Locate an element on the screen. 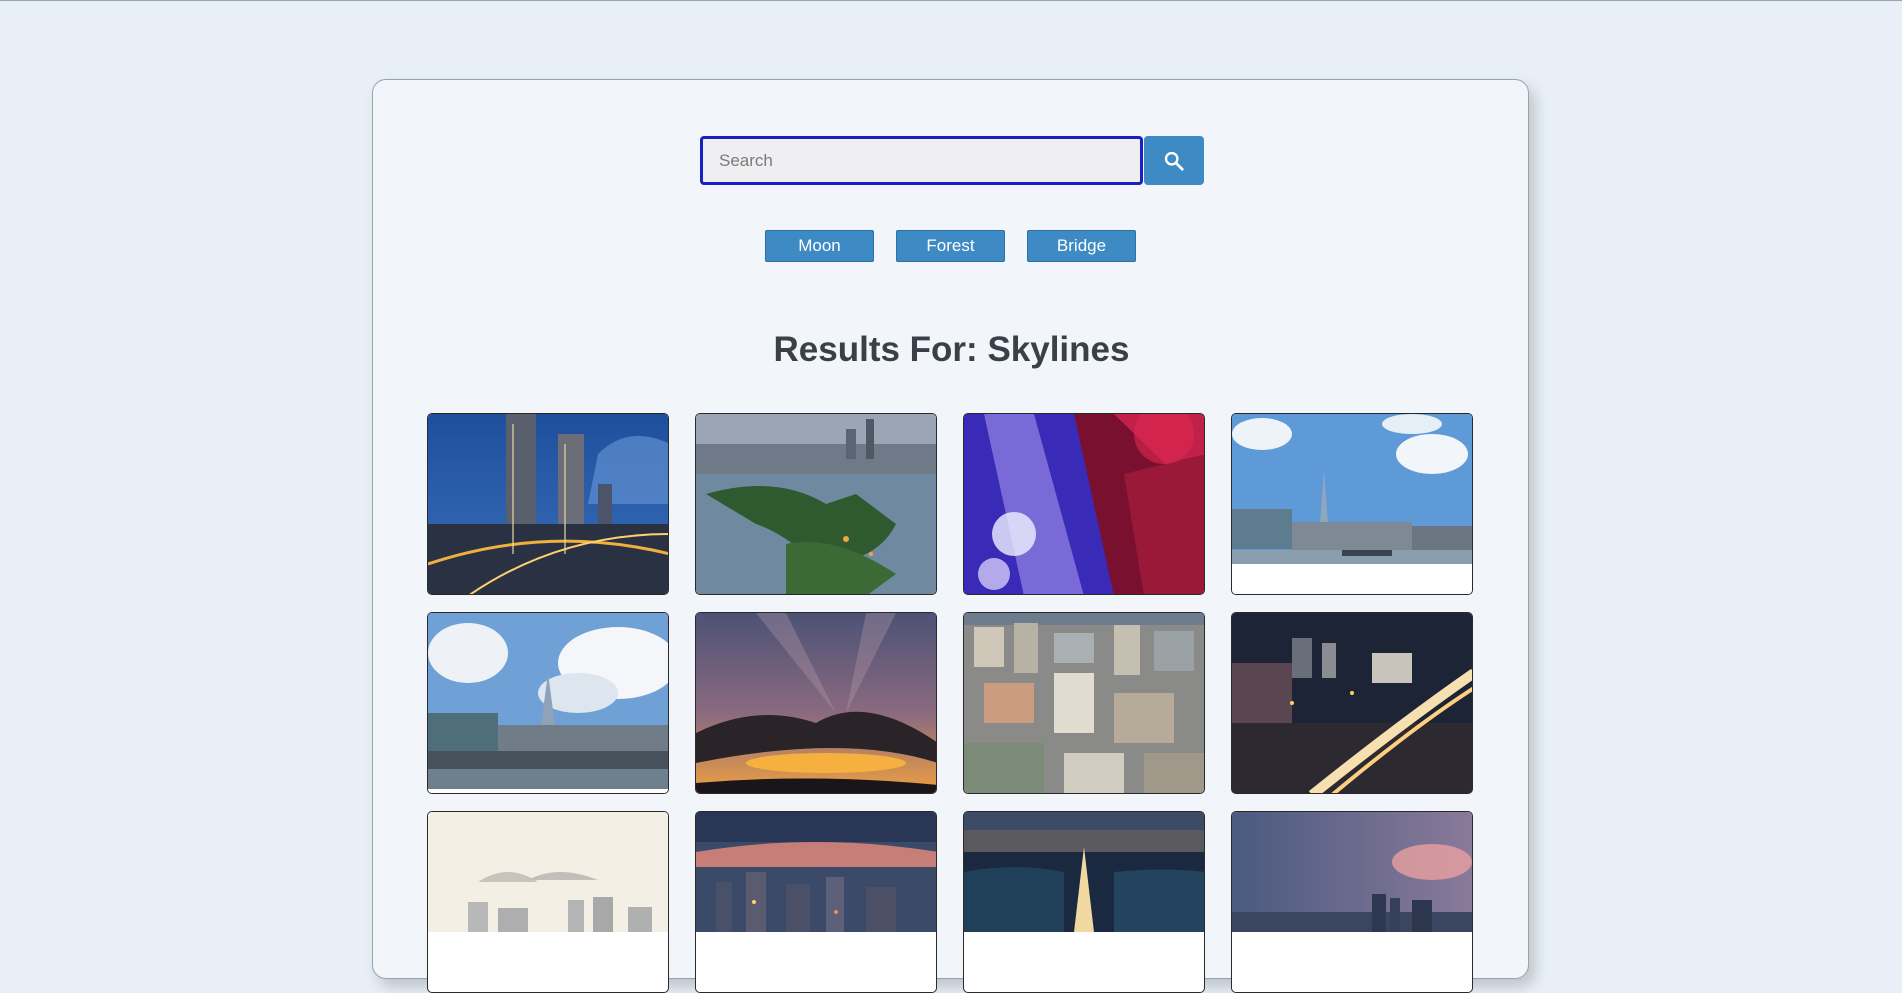 This screenshot has height=993, width=1902. window-top-border is located at coordinates (951, 0).